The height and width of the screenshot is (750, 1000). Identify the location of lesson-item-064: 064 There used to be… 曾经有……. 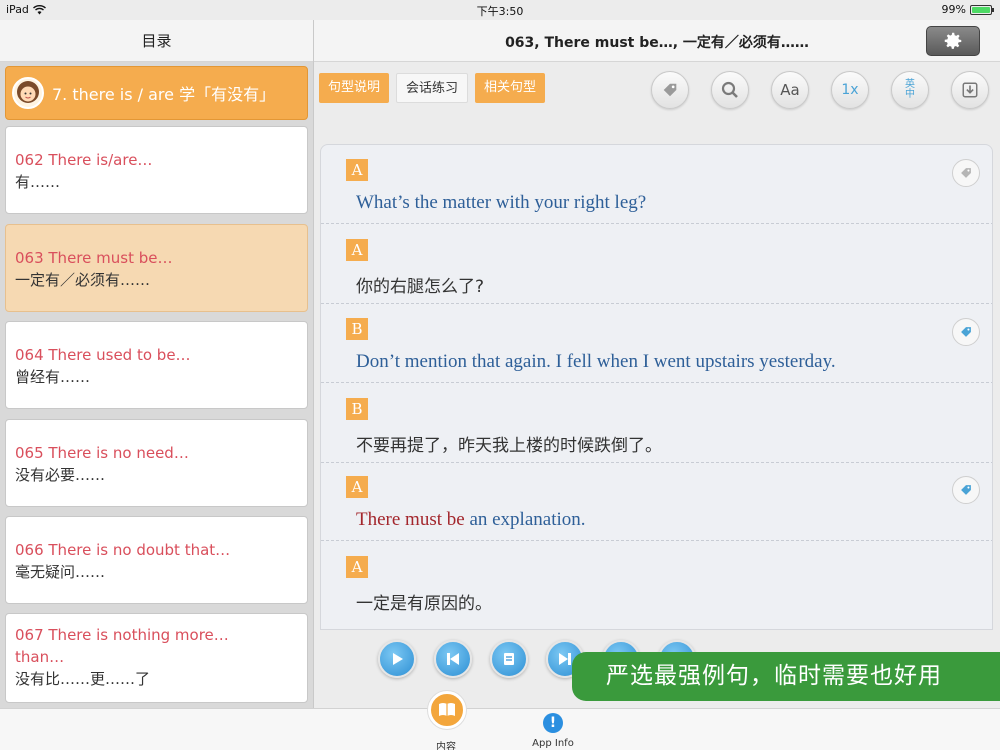
(156, 365).